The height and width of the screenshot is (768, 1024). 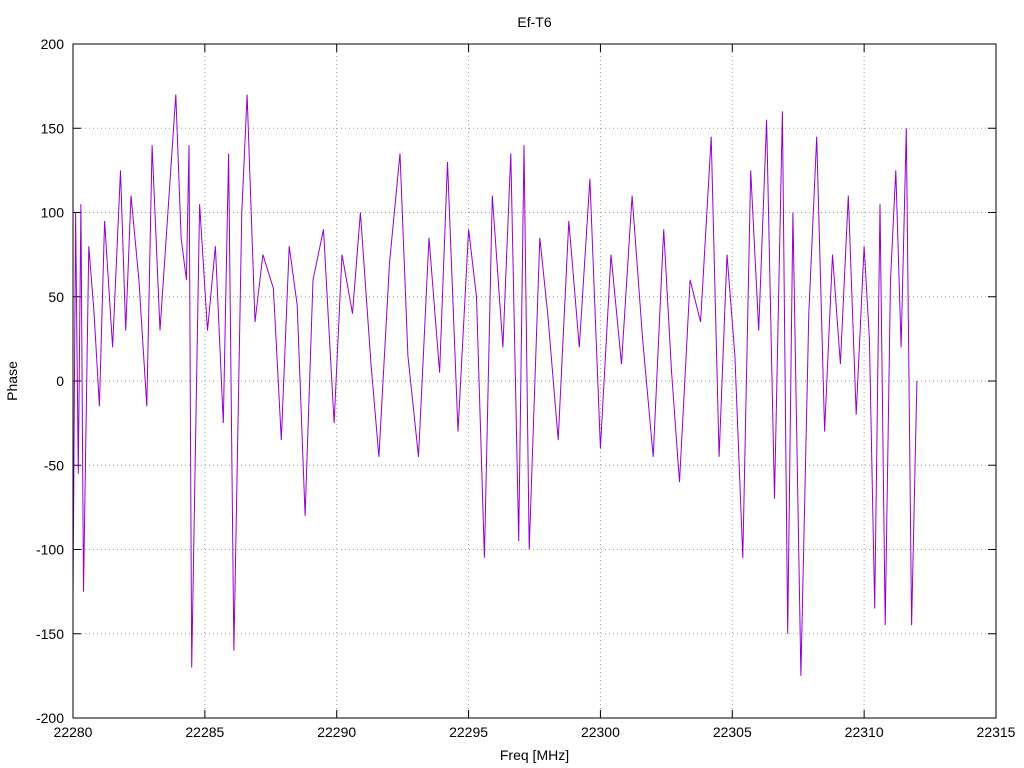 I want to click on y-tick-label: 150, so click(x=53, y=128).